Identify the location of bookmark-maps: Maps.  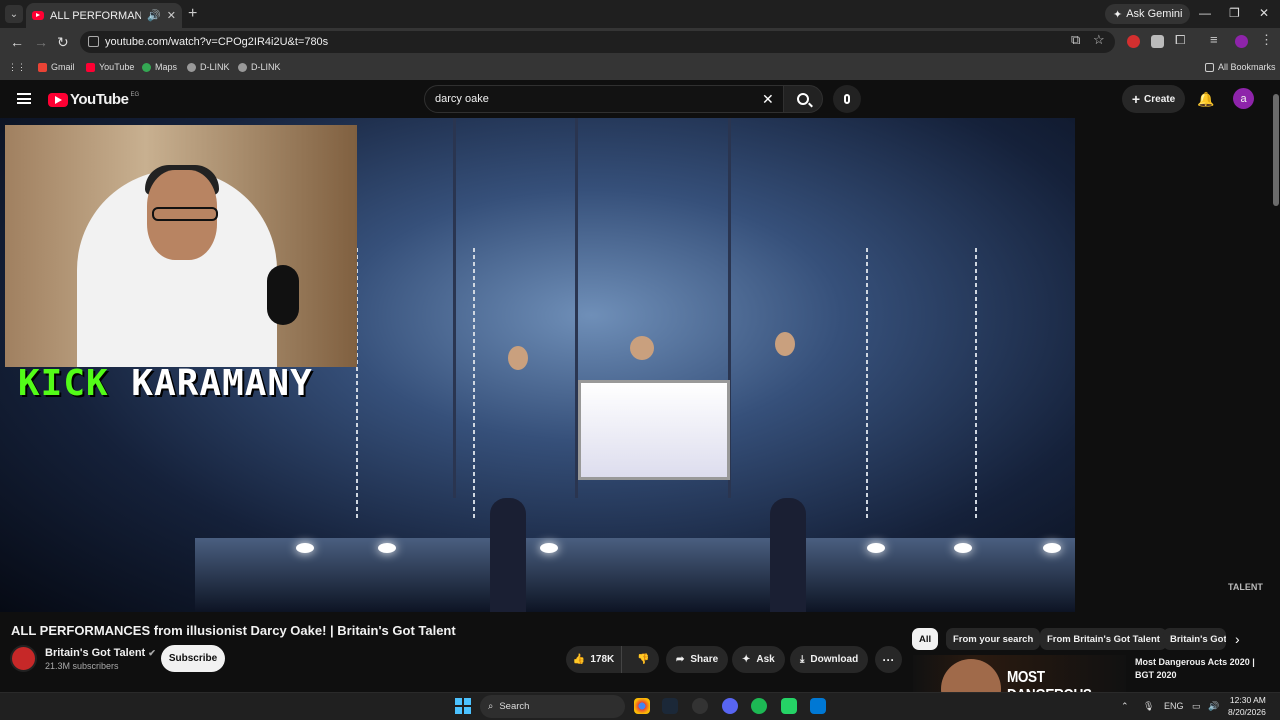
(159, 67).